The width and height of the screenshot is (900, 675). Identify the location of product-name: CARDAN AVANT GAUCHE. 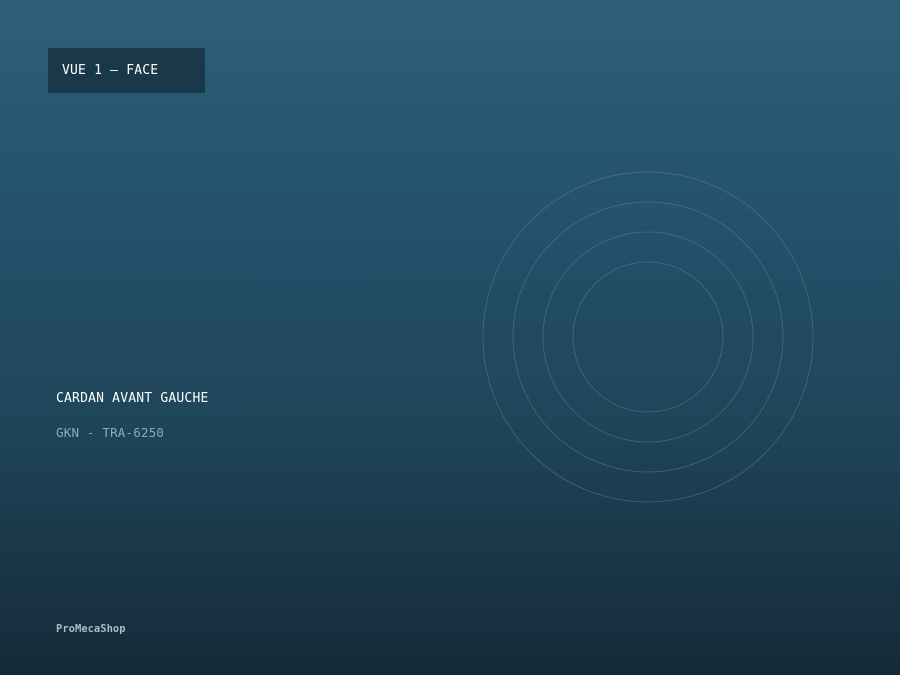
(132, 398).